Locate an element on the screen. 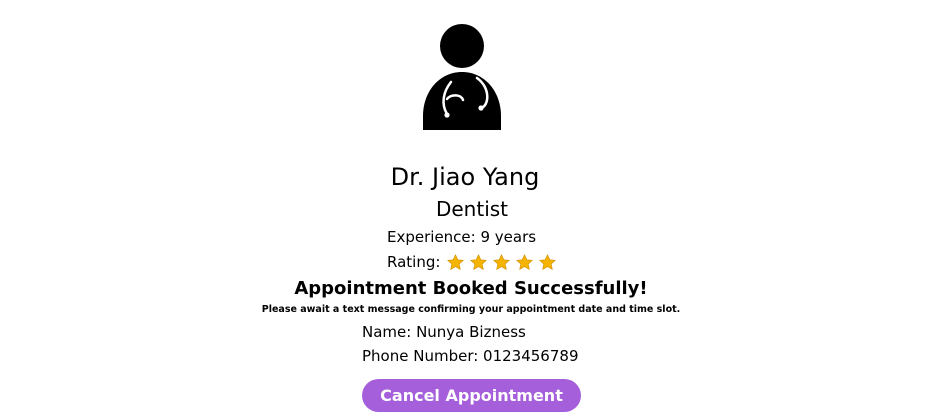 This screenshot has height=417, width=940. doctor-icon is located at coordinates (462, 77).